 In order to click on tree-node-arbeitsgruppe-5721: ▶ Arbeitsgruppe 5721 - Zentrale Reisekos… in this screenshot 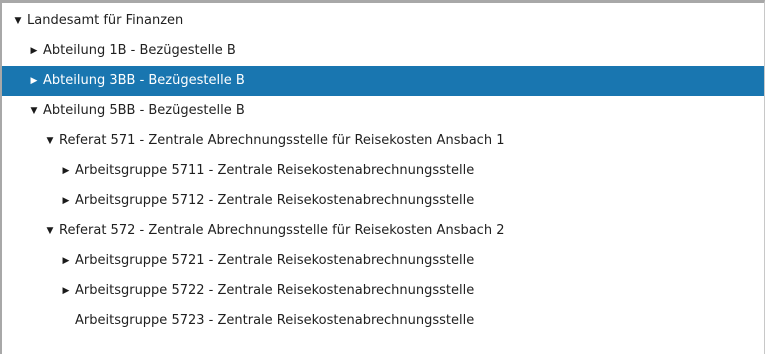, I will do `click(383, 261)`.